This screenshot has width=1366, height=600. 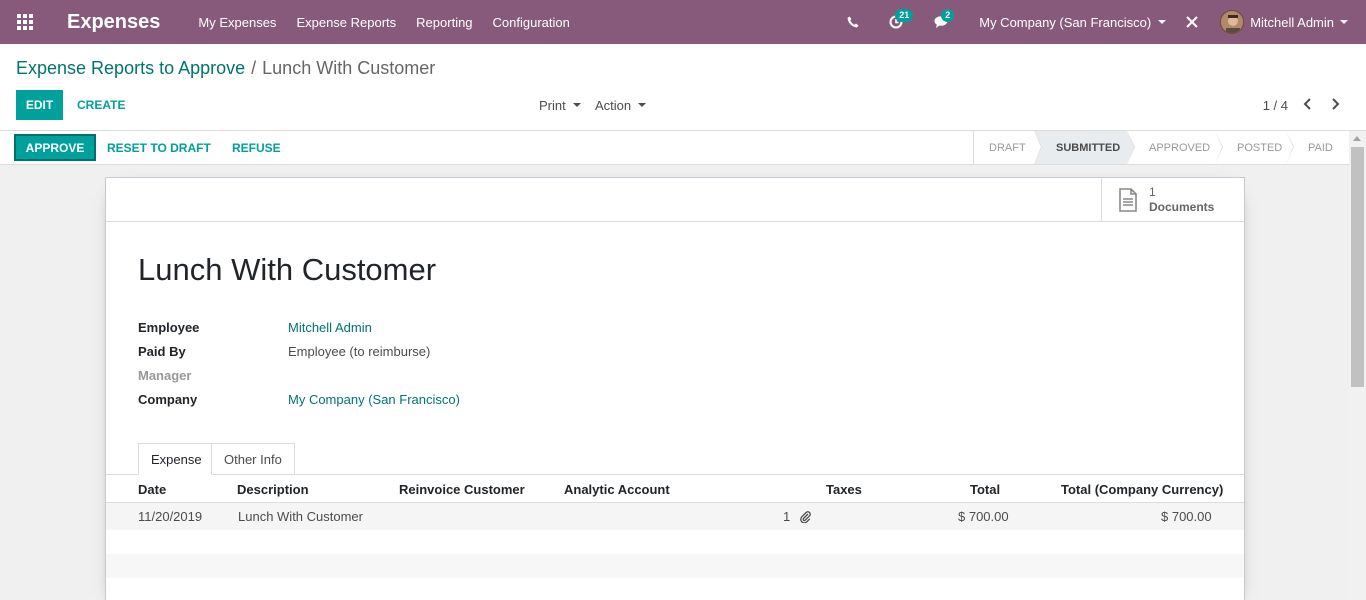 What do you see at coordinates (359, 351) in the screenshot?
I see `paid-by-value: Employee (to reimburse)` at bounding box center [359, 351].